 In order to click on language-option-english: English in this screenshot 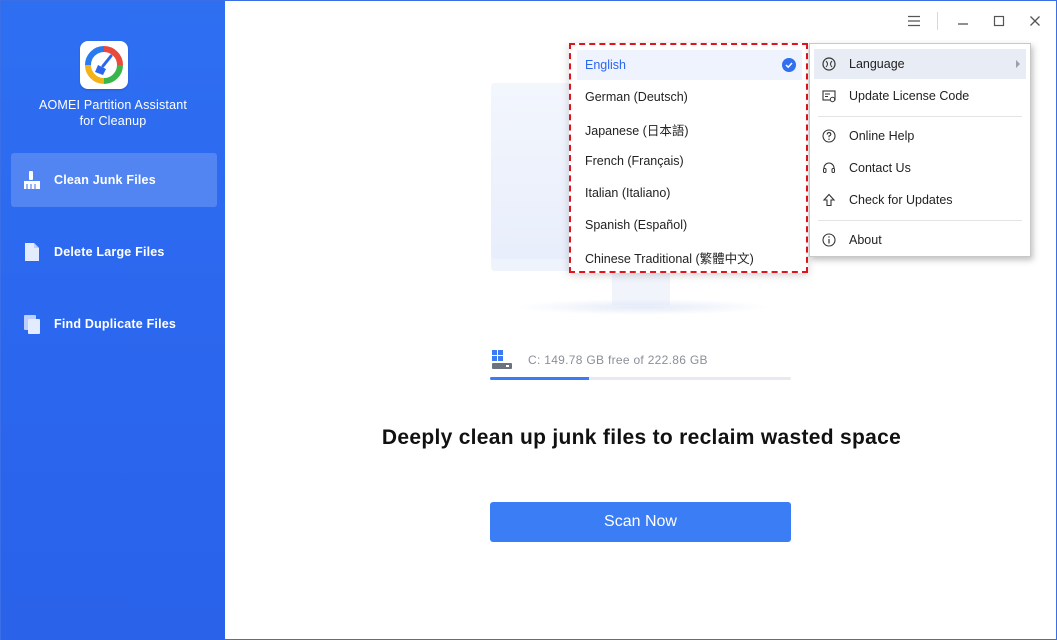, I will do `click(689, 65)`.